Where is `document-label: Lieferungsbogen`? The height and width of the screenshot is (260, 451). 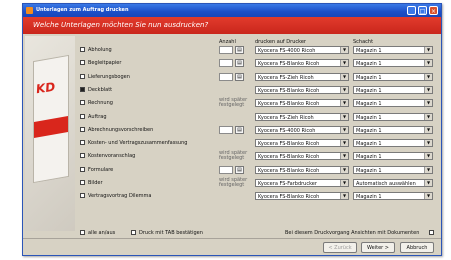
document-label: Lieferungsbogen is located at coordinates (109, 76).